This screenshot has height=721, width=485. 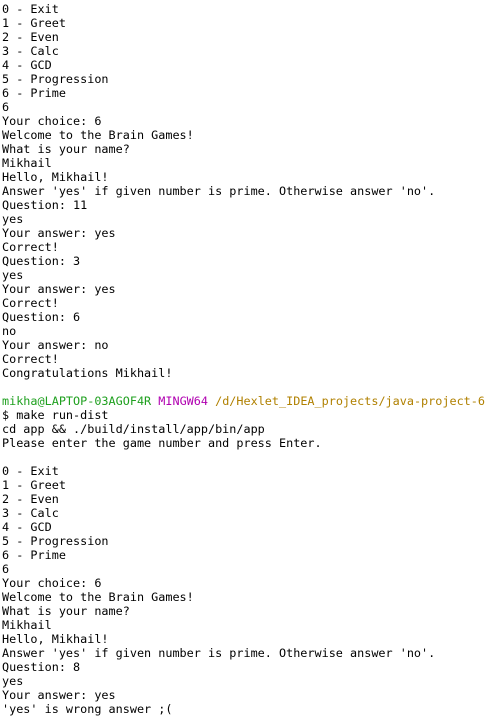 What do you see at coordinates (243, 415) in the screenshot?
I see `command-line: $ make run-dist` at bounding box center [243, 415].